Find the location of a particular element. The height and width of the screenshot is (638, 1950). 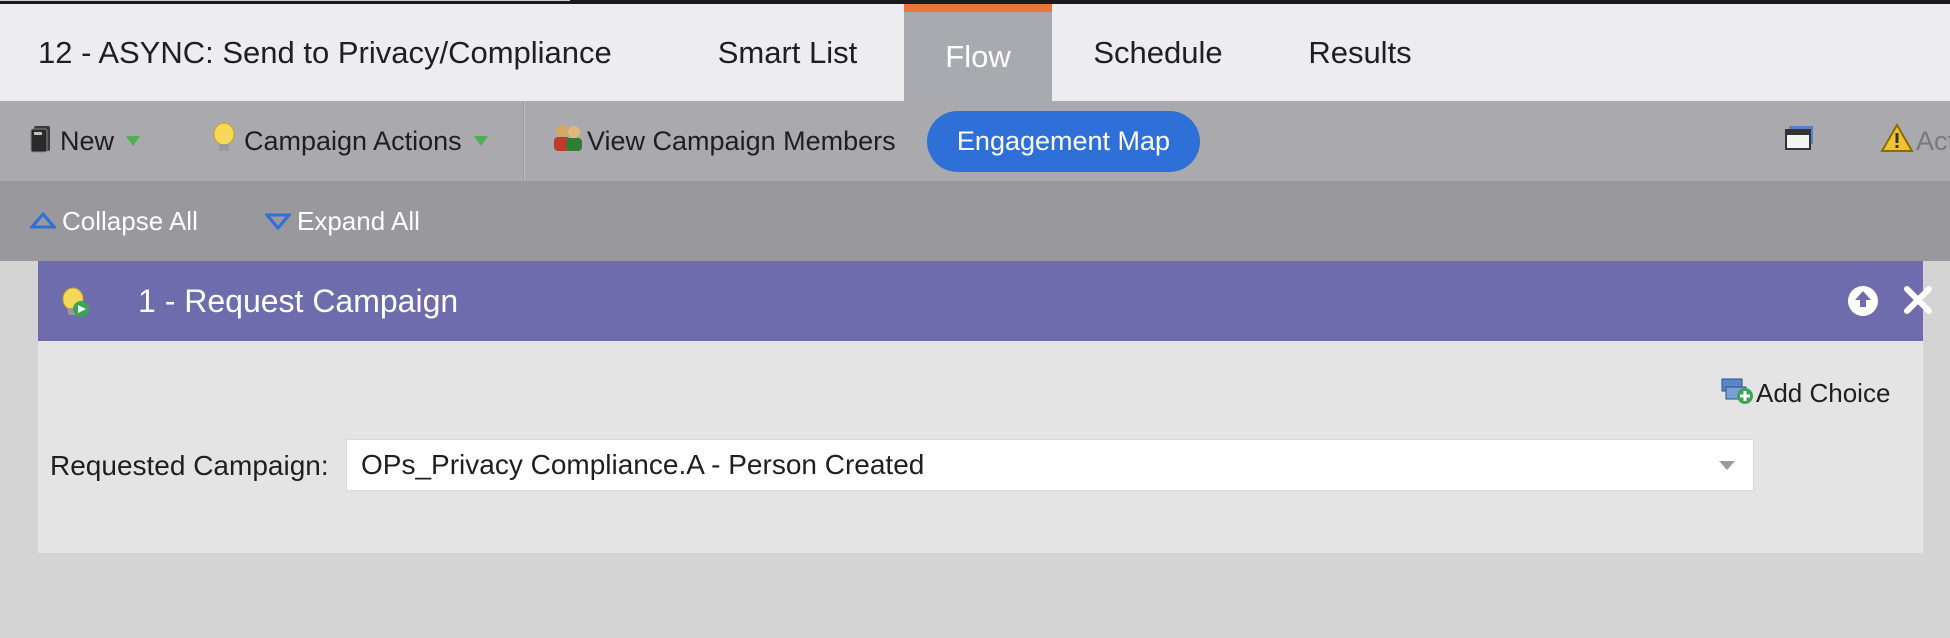

expand-all-button: Expand All is located at coordinates (341, 221).